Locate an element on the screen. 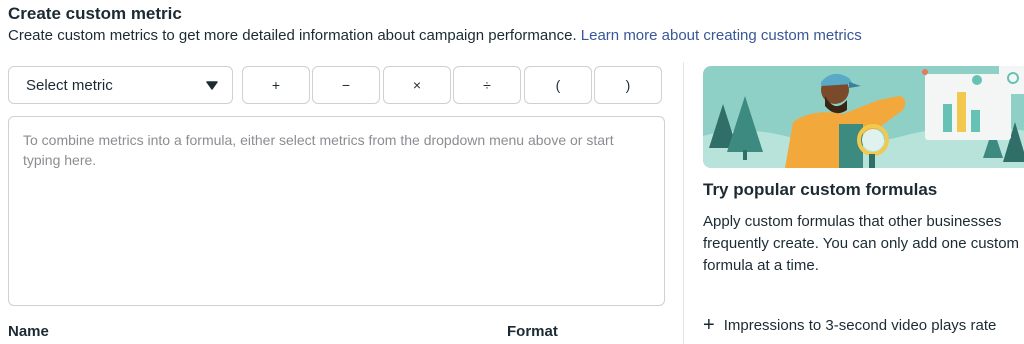  name-column-header: Name is located at coordinates (28, 331).